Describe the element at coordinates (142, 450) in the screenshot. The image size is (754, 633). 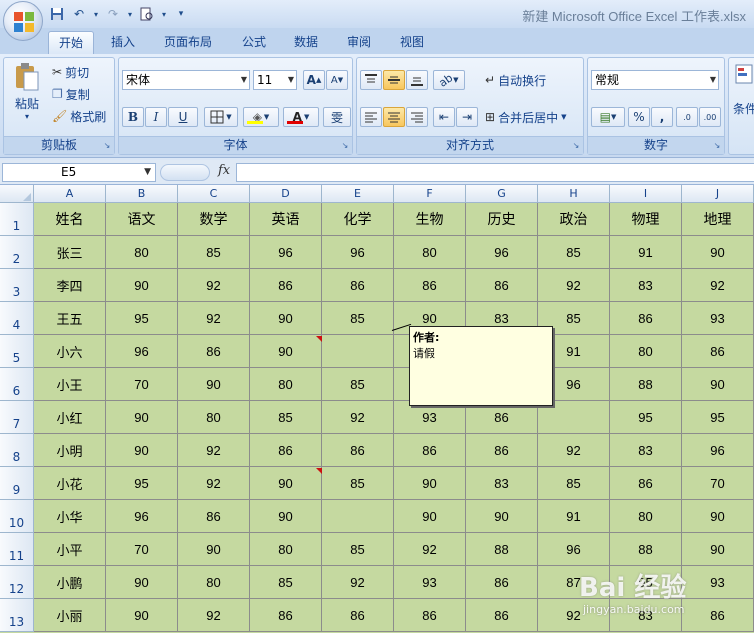
I see `cell-b8: 90` at that location.